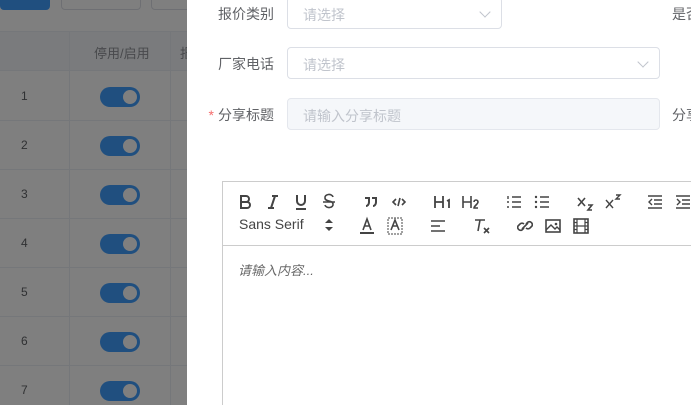 Image resolution: width=691 pixels, height=405 pixels. I want to click on superscript-icon, so click(613, 202).